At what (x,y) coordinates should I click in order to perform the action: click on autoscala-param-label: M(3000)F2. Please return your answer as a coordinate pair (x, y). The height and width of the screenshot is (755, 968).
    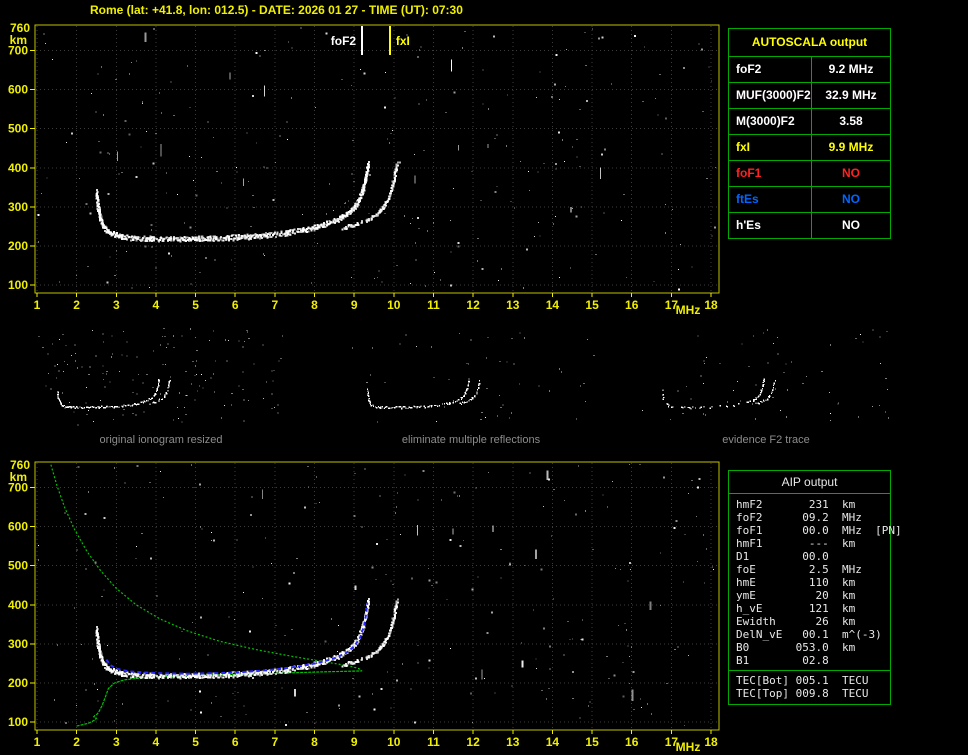
    Looking at the image, I should click on (765, 121).